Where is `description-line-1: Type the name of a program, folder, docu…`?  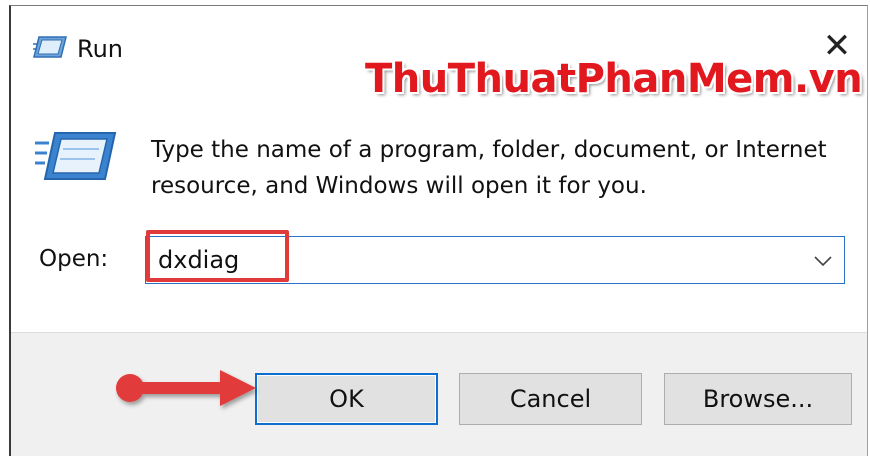 description-line-1: Type the name of a program, folder, docu… is located at coordinates (489, 150).